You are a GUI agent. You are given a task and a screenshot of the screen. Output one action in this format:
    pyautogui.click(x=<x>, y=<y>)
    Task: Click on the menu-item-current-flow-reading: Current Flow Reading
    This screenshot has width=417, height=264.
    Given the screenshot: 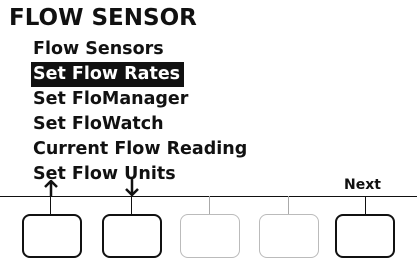 What is the action you would take?
    pyautogui.click(x=141, y=149)
    